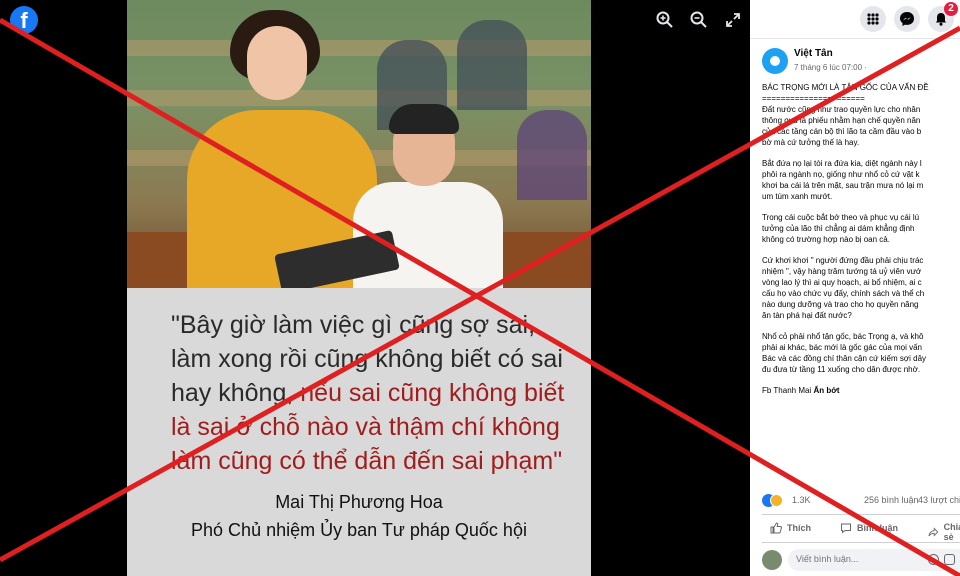  Describe the element at coordinates (776, 528) in the screenshot. I see `thumbs-up-icon` at that location.